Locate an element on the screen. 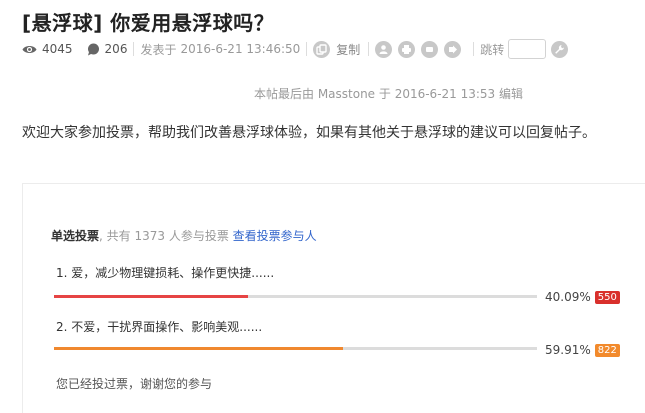 Image resolution: width=645 pixels, height=413 pixels. poll-voted-message: 您已经投过票，谢谢您的参与 is located at coordinates (134, 384).